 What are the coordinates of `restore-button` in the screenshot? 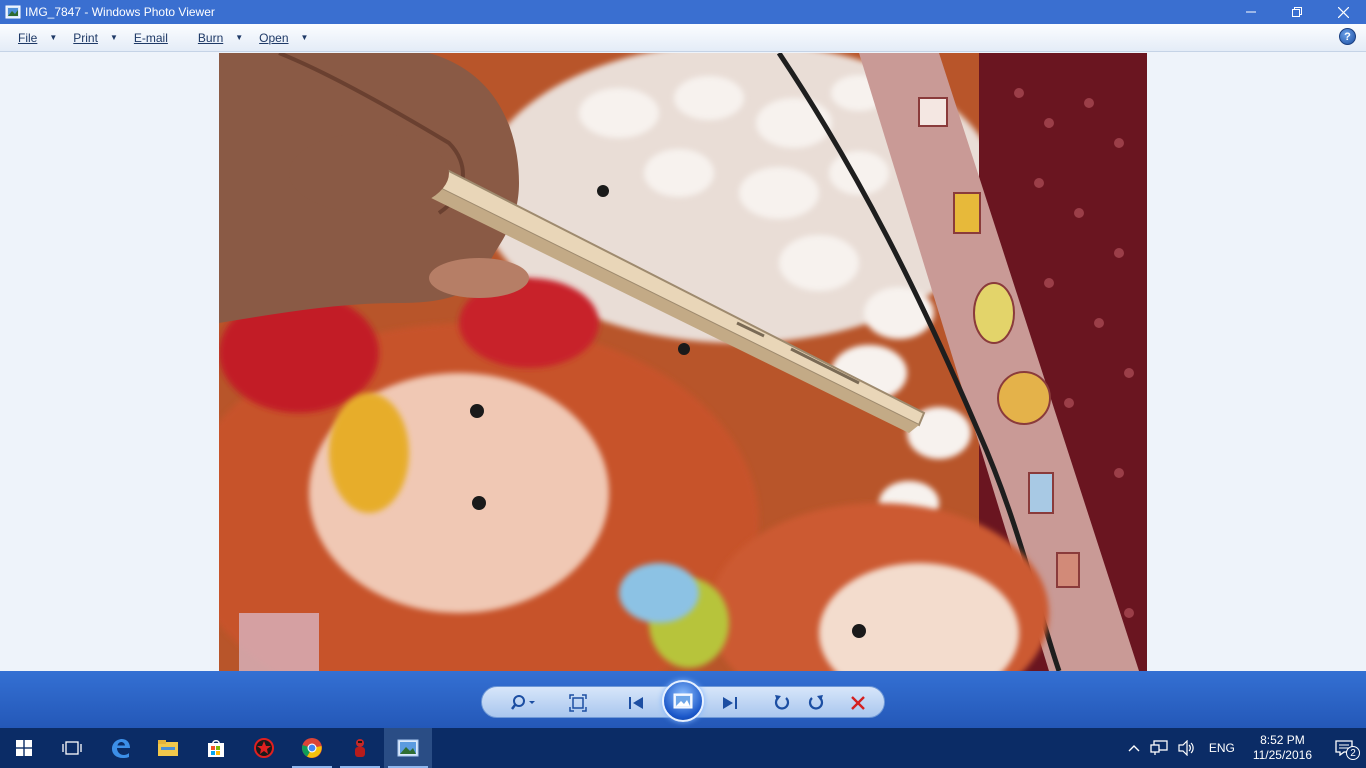 It's located at (1297, 12).